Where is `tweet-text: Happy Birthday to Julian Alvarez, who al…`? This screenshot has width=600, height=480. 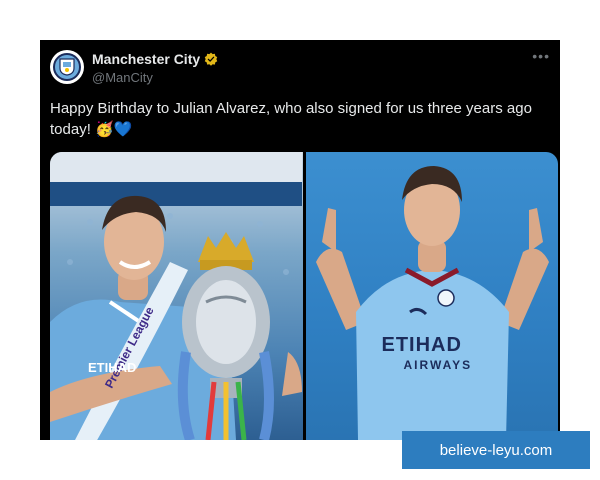
tweet-text: Happy Birthday to Julian Alvarez, who al… is located at coordinates (300, 119).